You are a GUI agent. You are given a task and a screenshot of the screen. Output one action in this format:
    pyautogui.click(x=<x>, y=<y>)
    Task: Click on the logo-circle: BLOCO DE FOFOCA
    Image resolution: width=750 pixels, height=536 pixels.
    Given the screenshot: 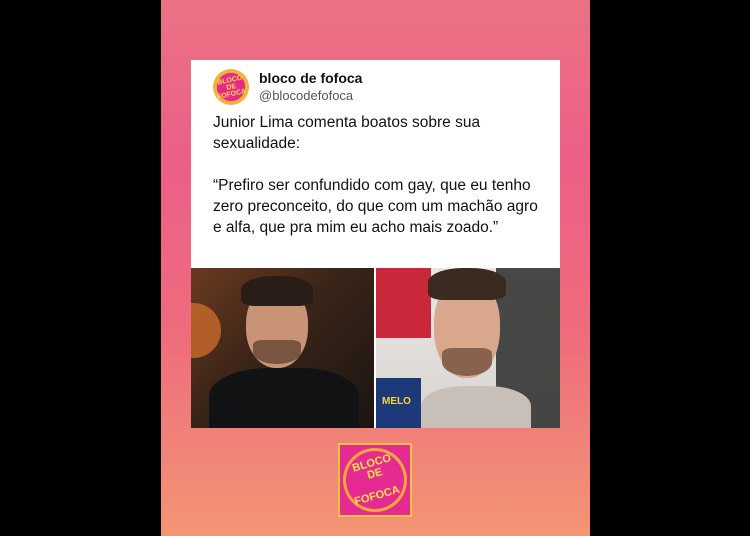 What is the action you would take?
    pyautogui.click(x=375, y=480)
    